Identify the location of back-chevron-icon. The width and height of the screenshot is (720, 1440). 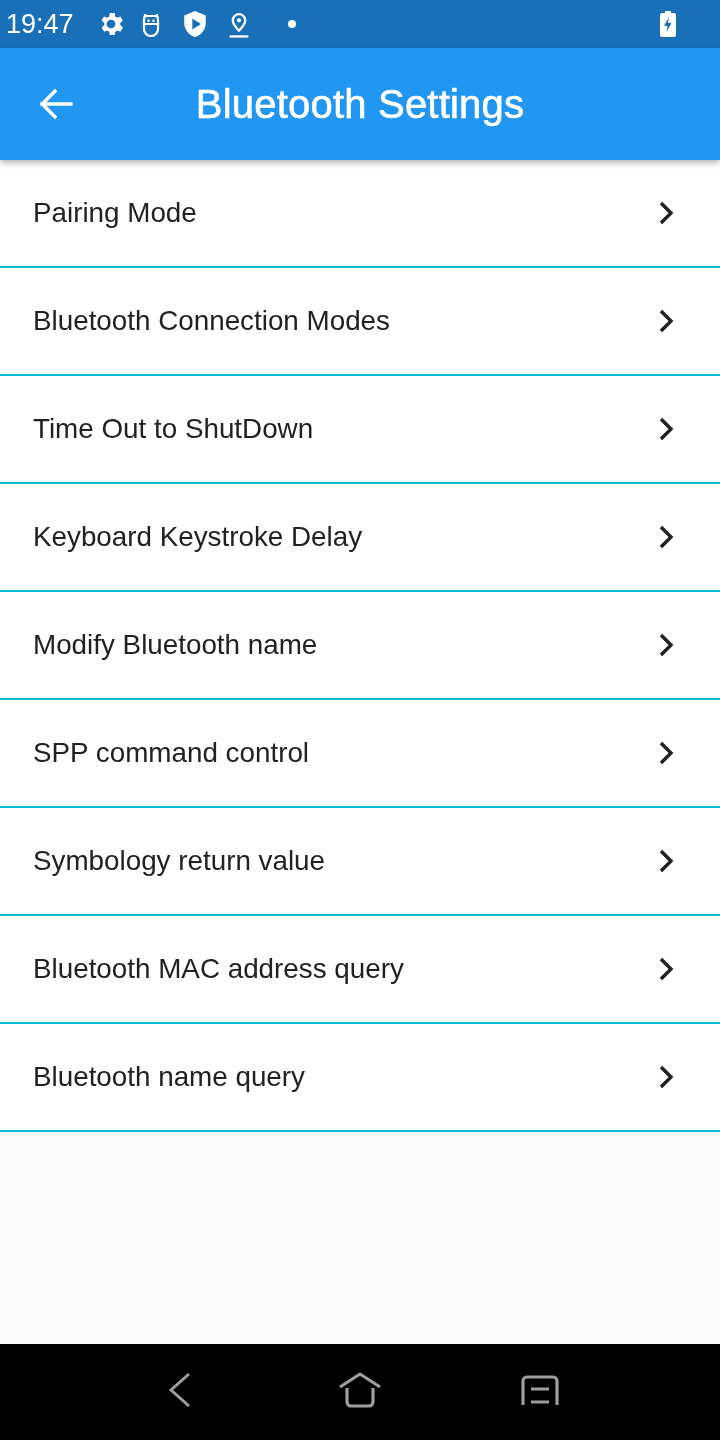
(180, 1390).